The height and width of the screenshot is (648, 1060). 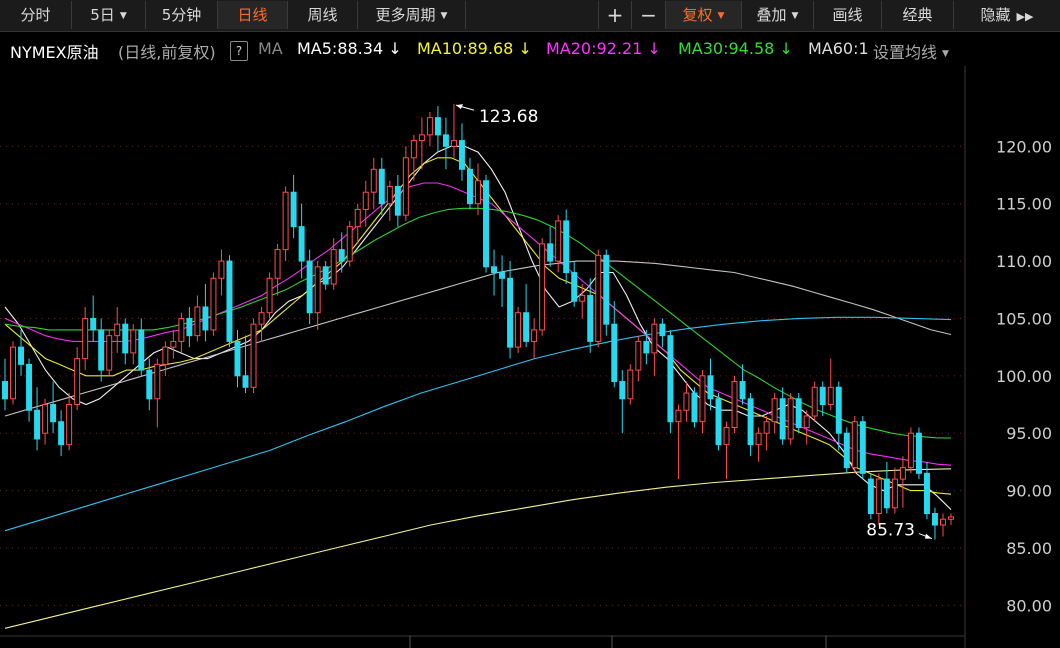 What do you see at coordinates (778, 15) in the screenshot?
I see `overlay-button: 叠加 ▼` at bounding box center [778, 15].